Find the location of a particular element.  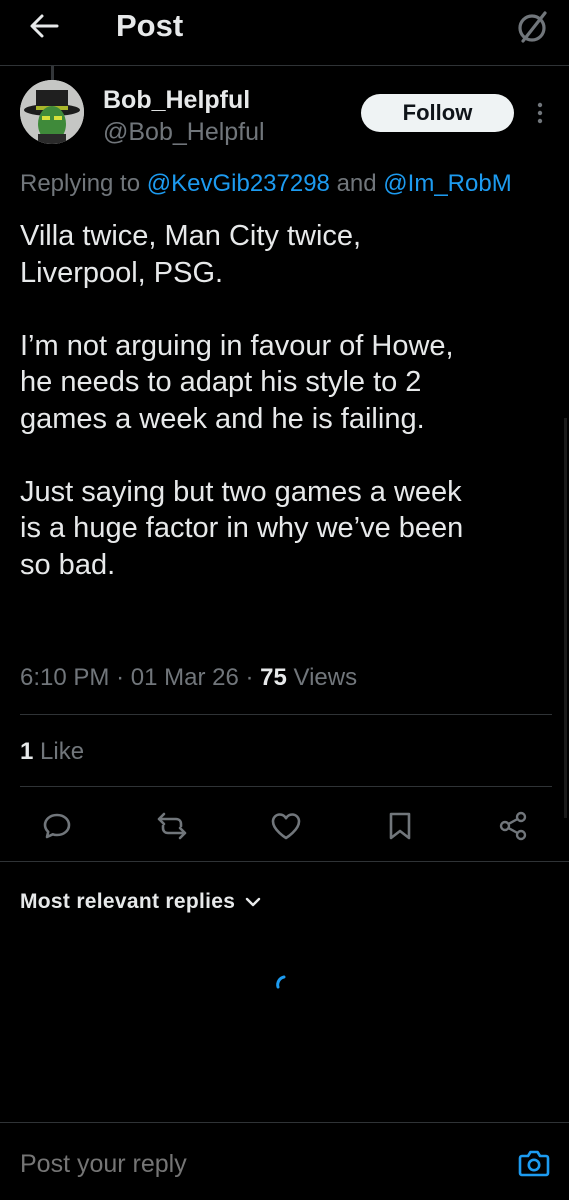

share-button is located at coordinates (513, 826).